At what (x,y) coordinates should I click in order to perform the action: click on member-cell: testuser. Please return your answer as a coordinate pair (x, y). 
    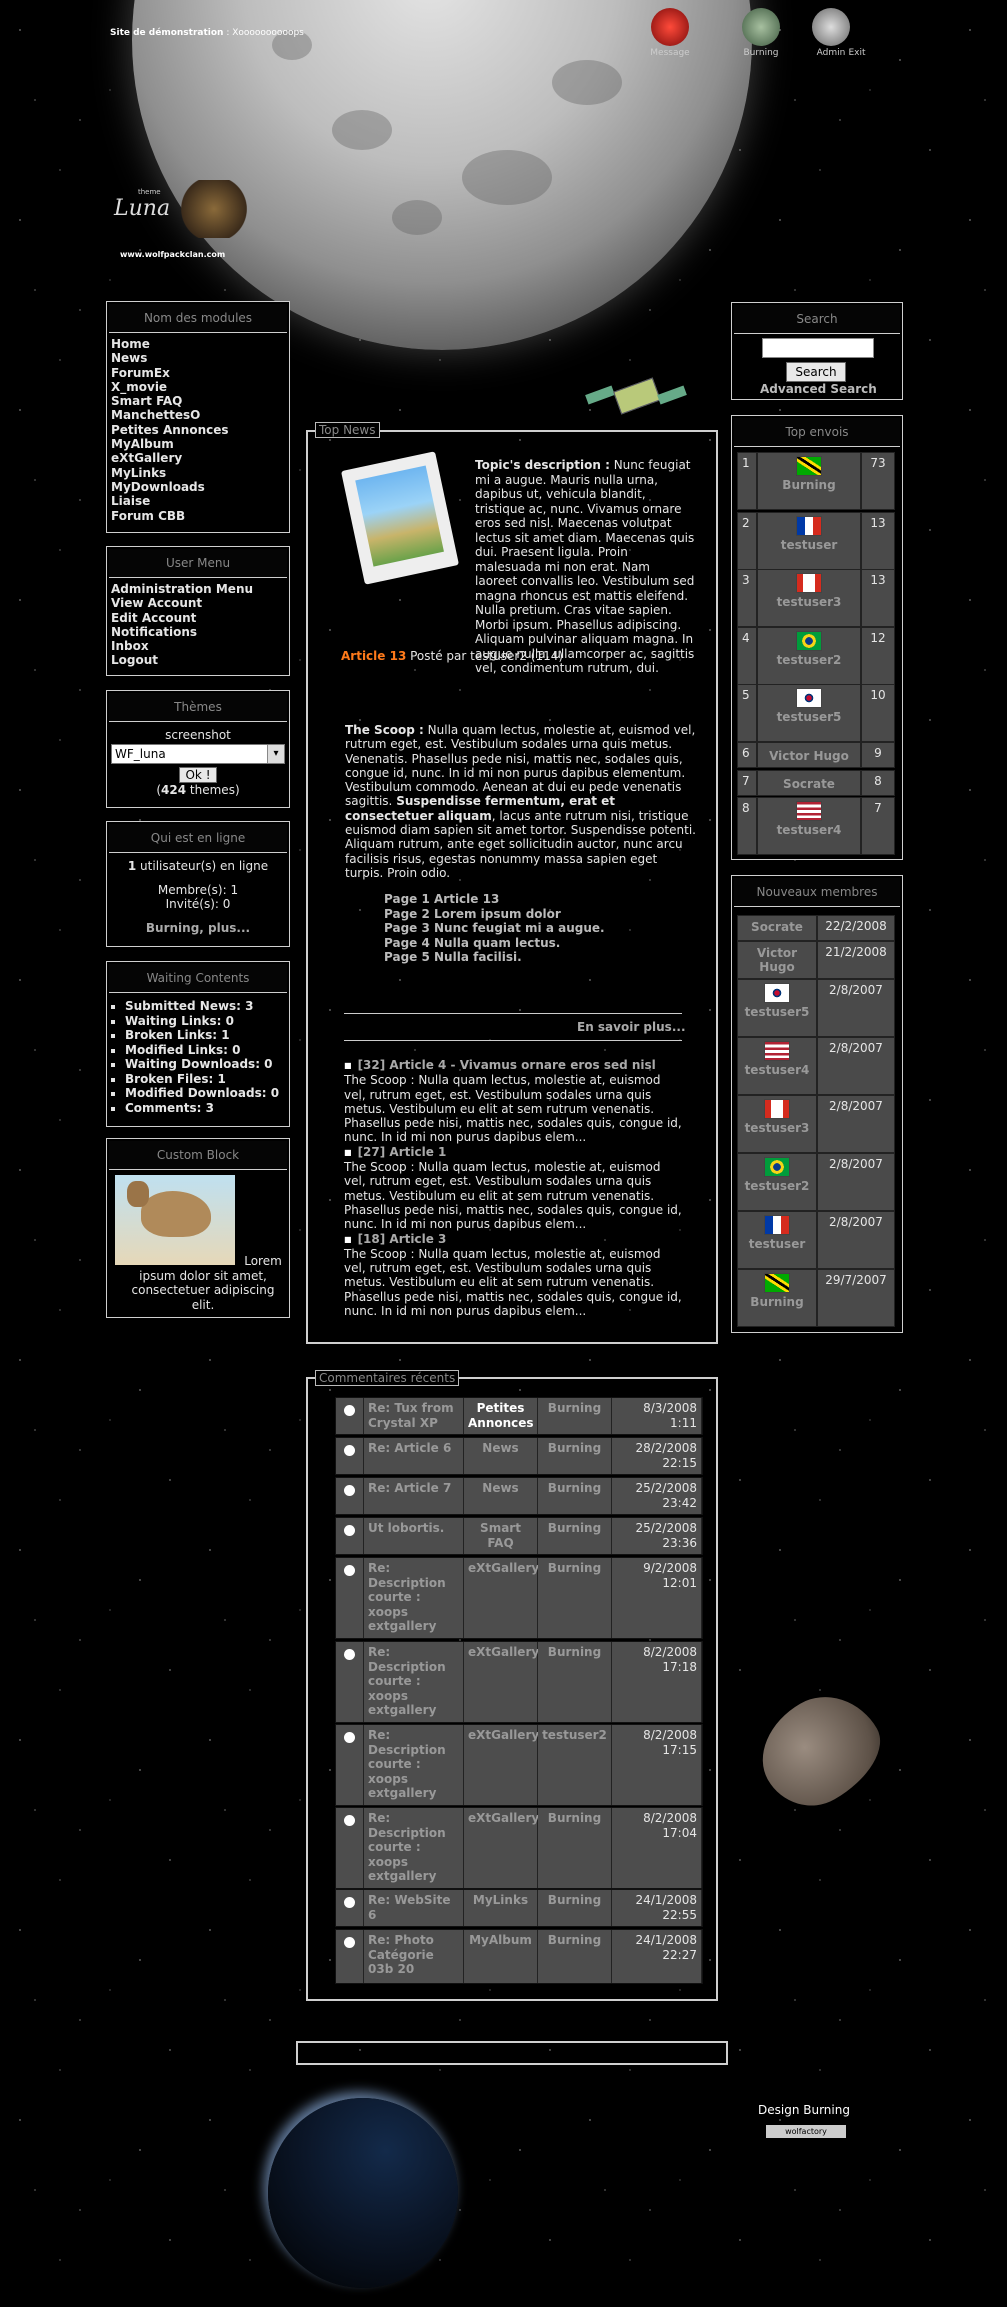
    Looking at the image, I should click on (777, 1240).